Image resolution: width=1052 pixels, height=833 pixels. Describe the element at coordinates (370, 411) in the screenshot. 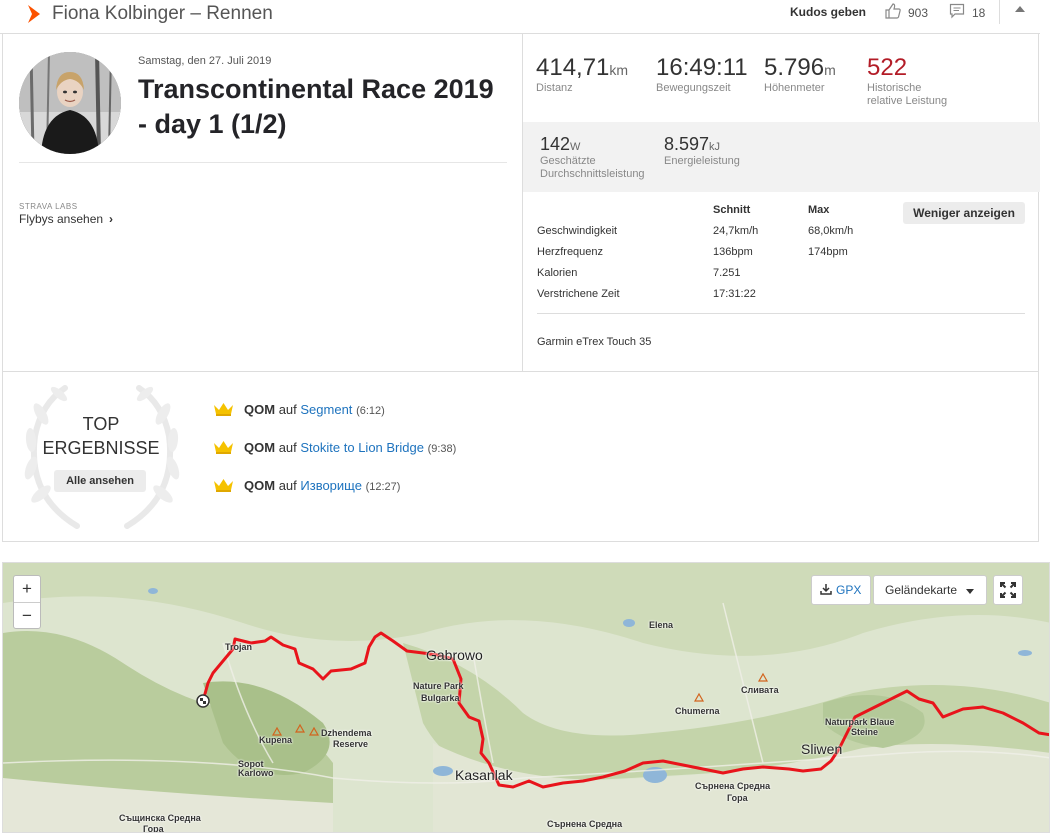

I see `segment-time: (6:12)` at that location.